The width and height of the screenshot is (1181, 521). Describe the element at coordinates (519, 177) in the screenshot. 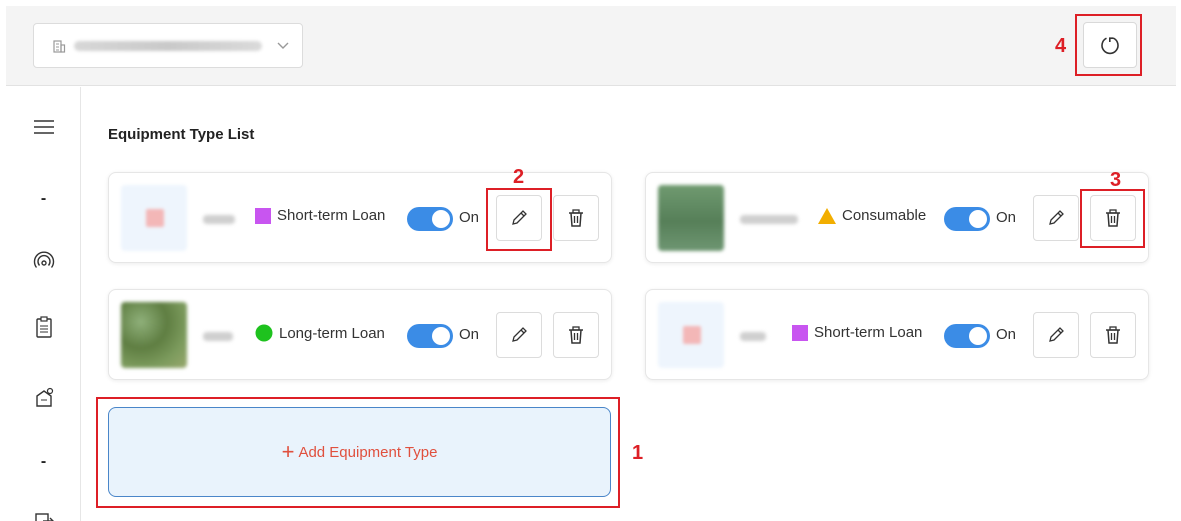

I see `annotation-number-2: 2` at that location.